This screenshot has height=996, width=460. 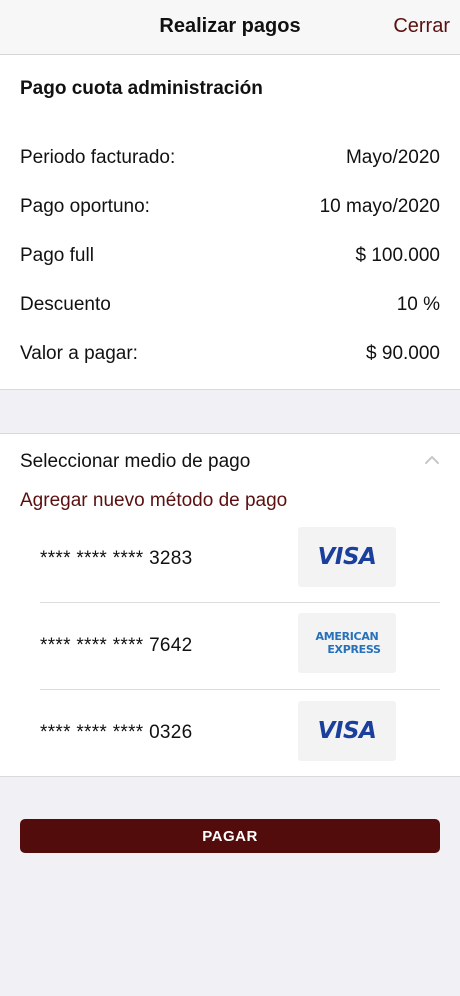 I want to click on amex-logo-line1: AMERICAN, so click(x=347, y=636).